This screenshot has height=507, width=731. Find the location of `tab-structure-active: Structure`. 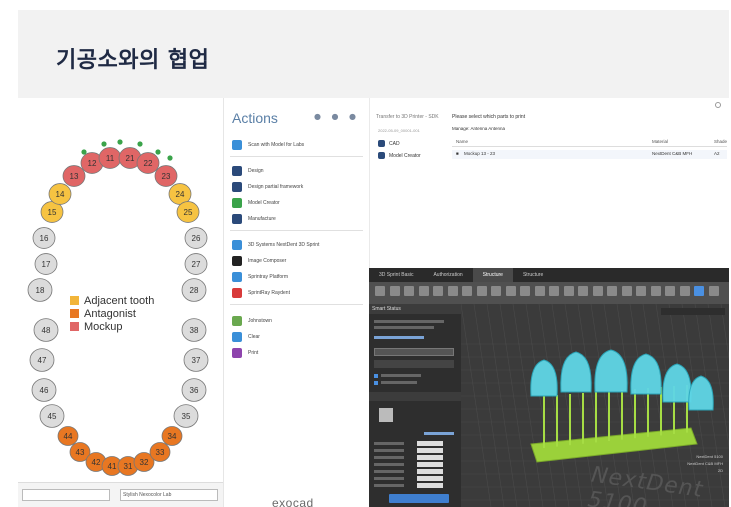

tab-structure-active: Structure is located at coordinates (492, 275).